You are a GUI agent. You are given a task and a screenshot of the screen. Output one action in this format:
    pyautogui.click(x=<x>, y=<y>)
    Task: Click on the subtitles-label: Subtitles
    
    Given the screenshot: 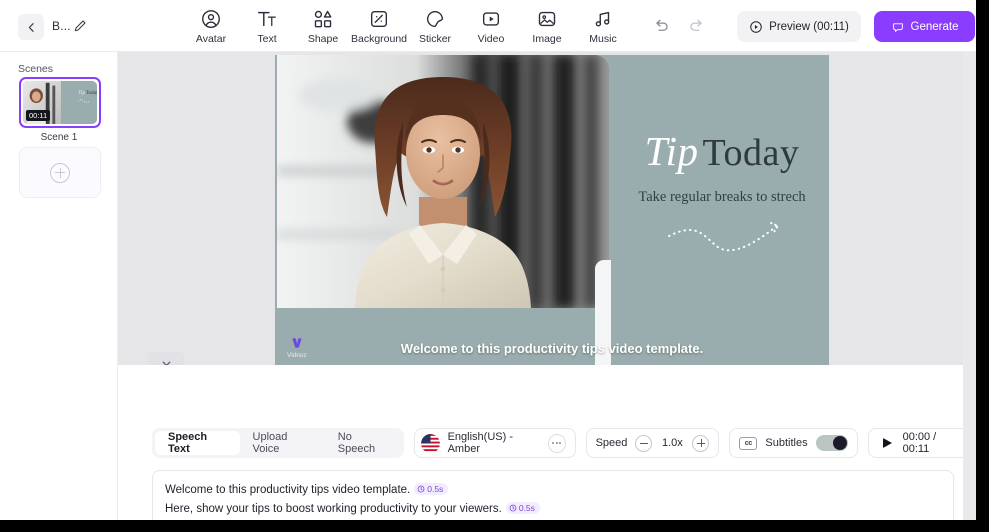 What is the action you would take?
    pyautogui.click(x=786, y=443)
    